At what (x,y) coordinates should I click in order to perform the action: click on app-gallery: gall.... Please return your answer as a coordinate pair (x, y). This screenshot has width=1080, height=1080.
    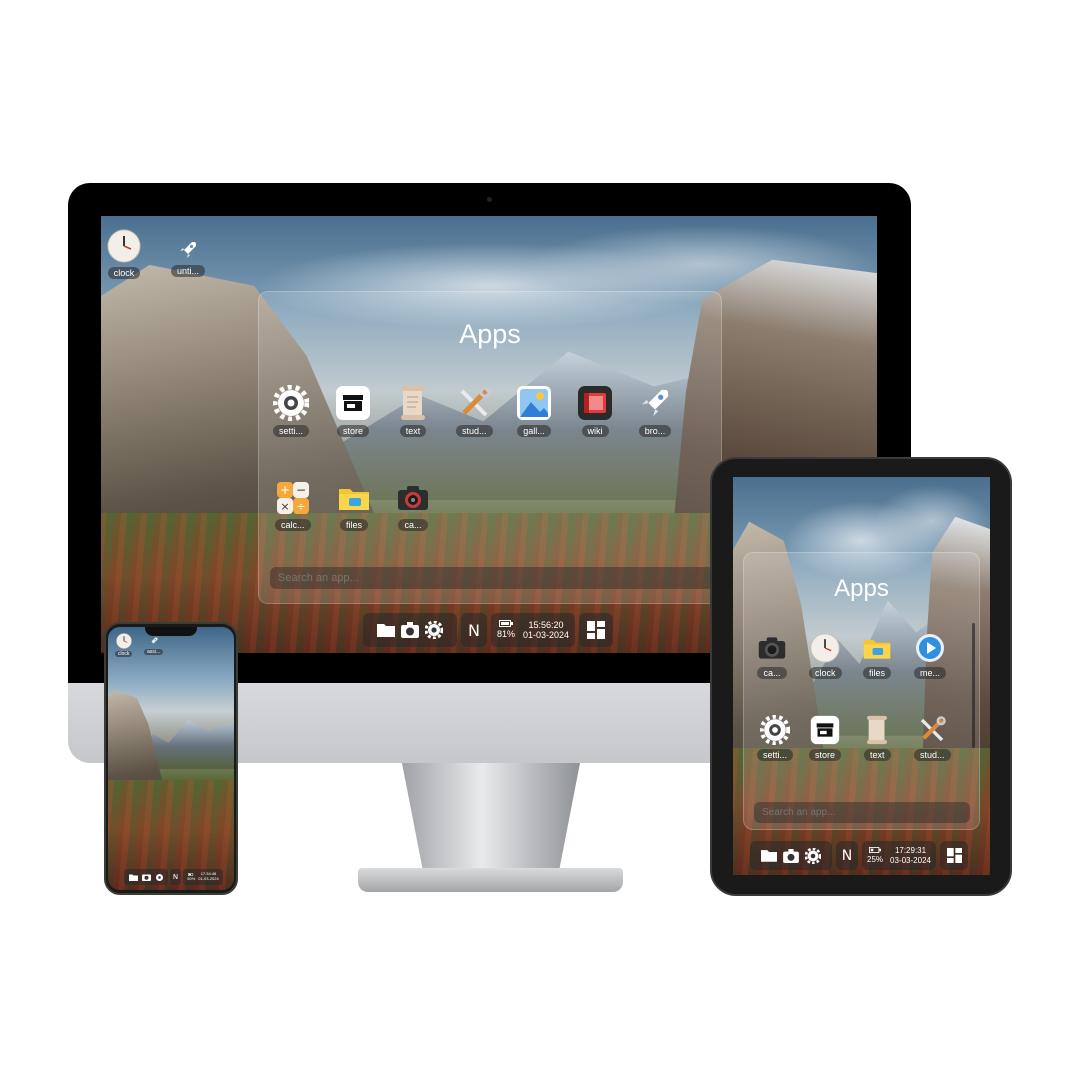
    Looking at the image, I should click on (534, 411).